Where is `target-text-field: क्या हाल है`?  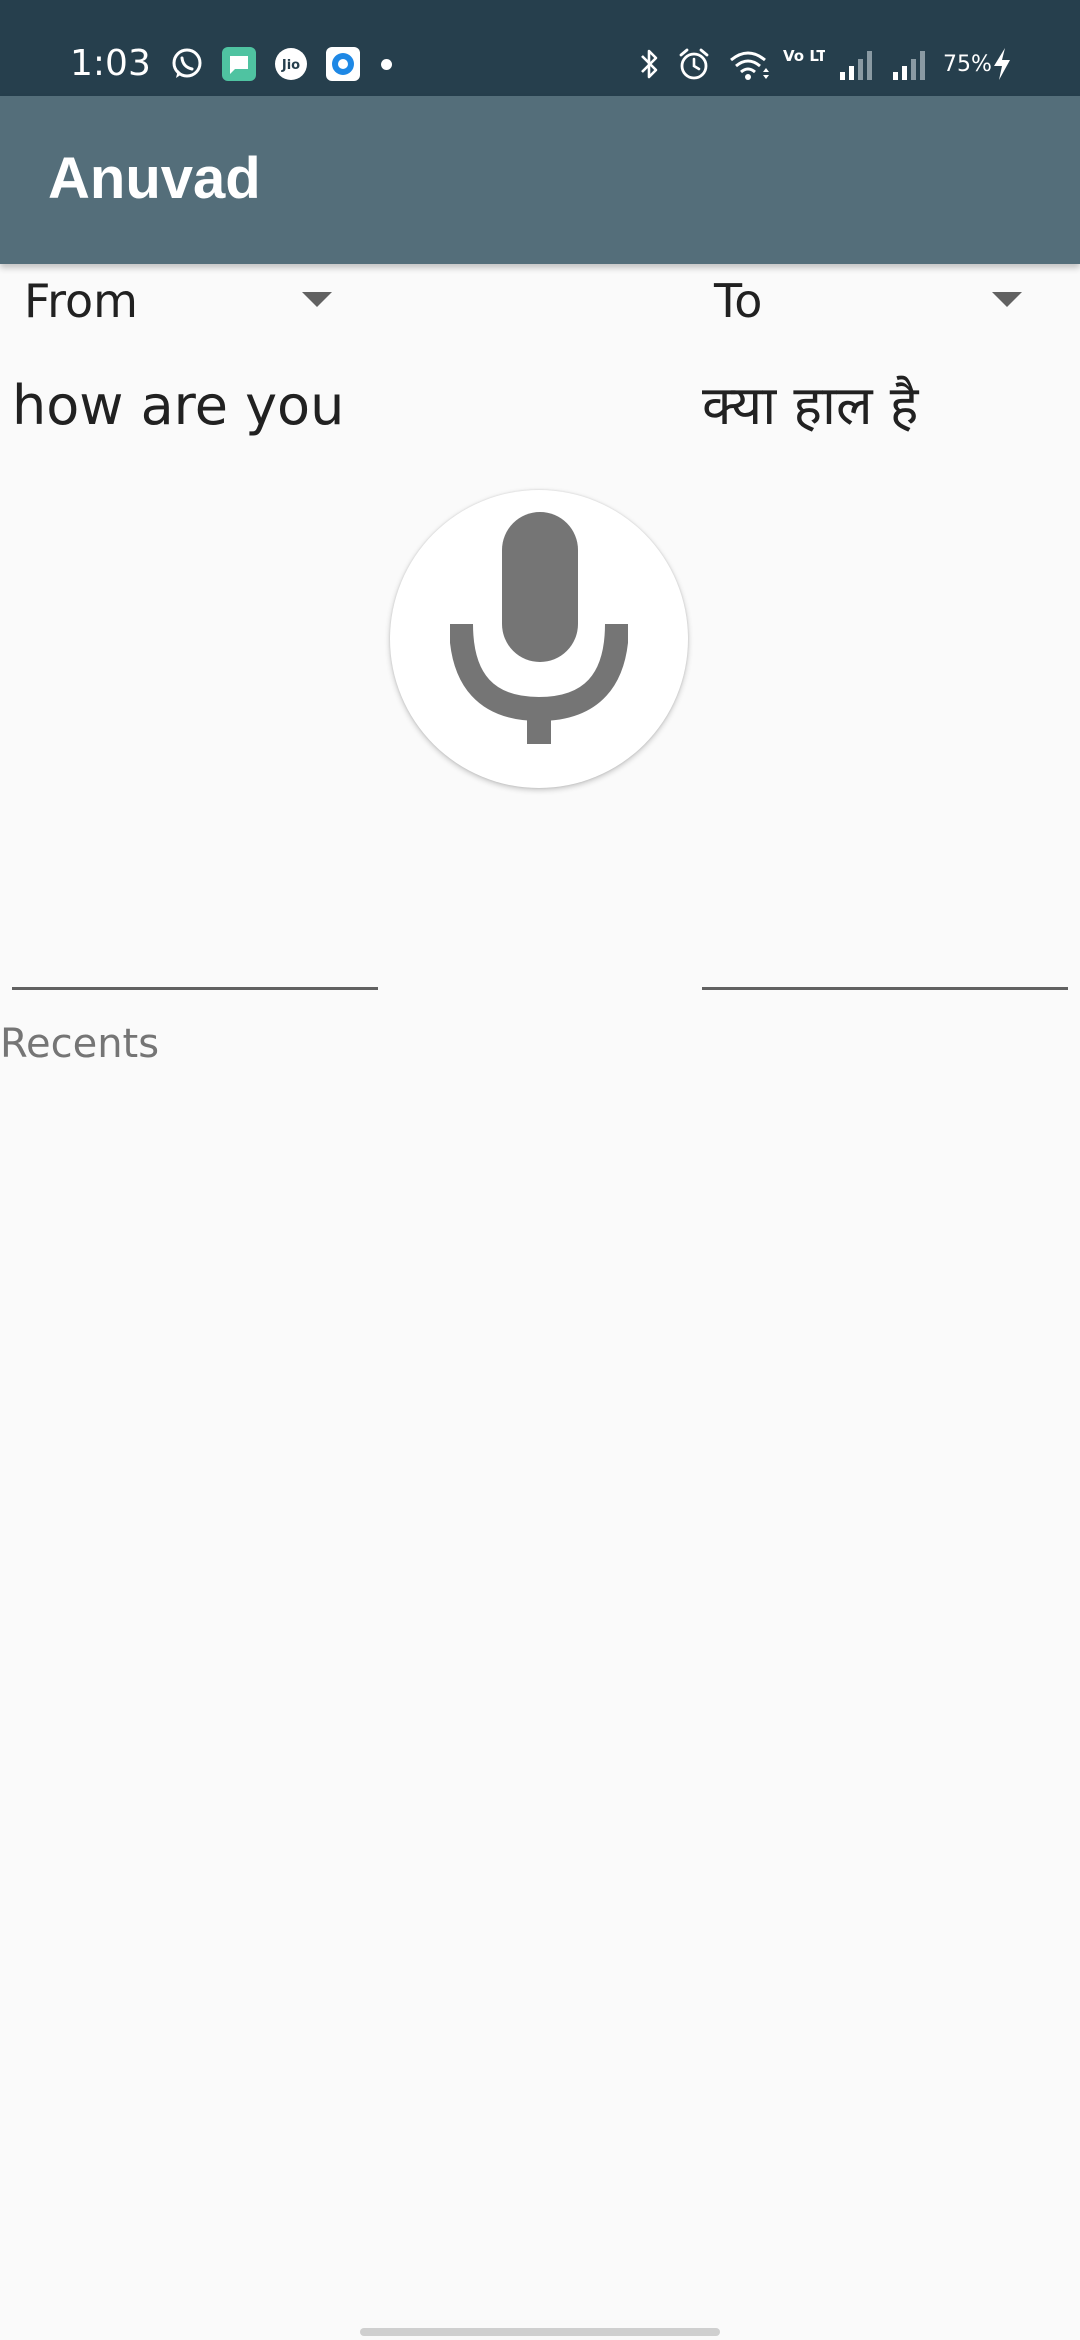 target-text-field: क्या हाल है is located at coordinates (885, 675).